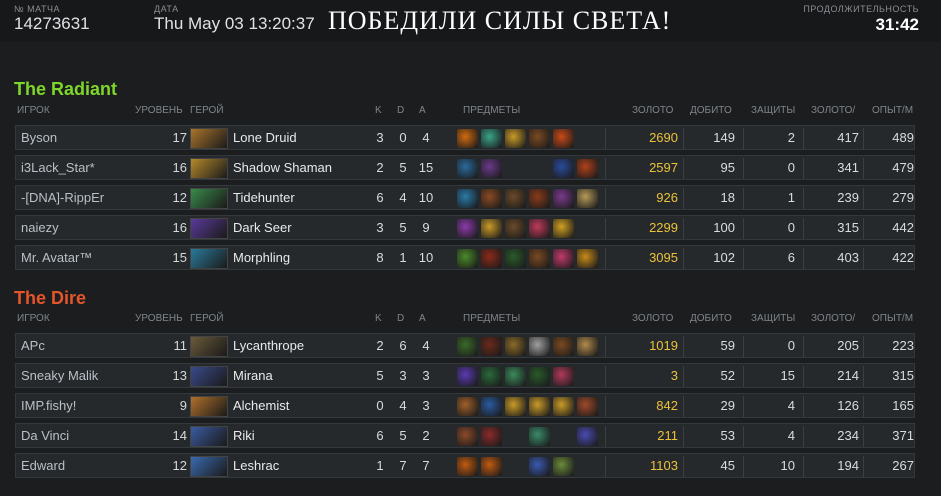 This screenshot has height=496, width=941. Describe the element at coordinates (207, 110) in the screenshot. I see `radiant-col-hero: ГЕРОЙ` at that location.